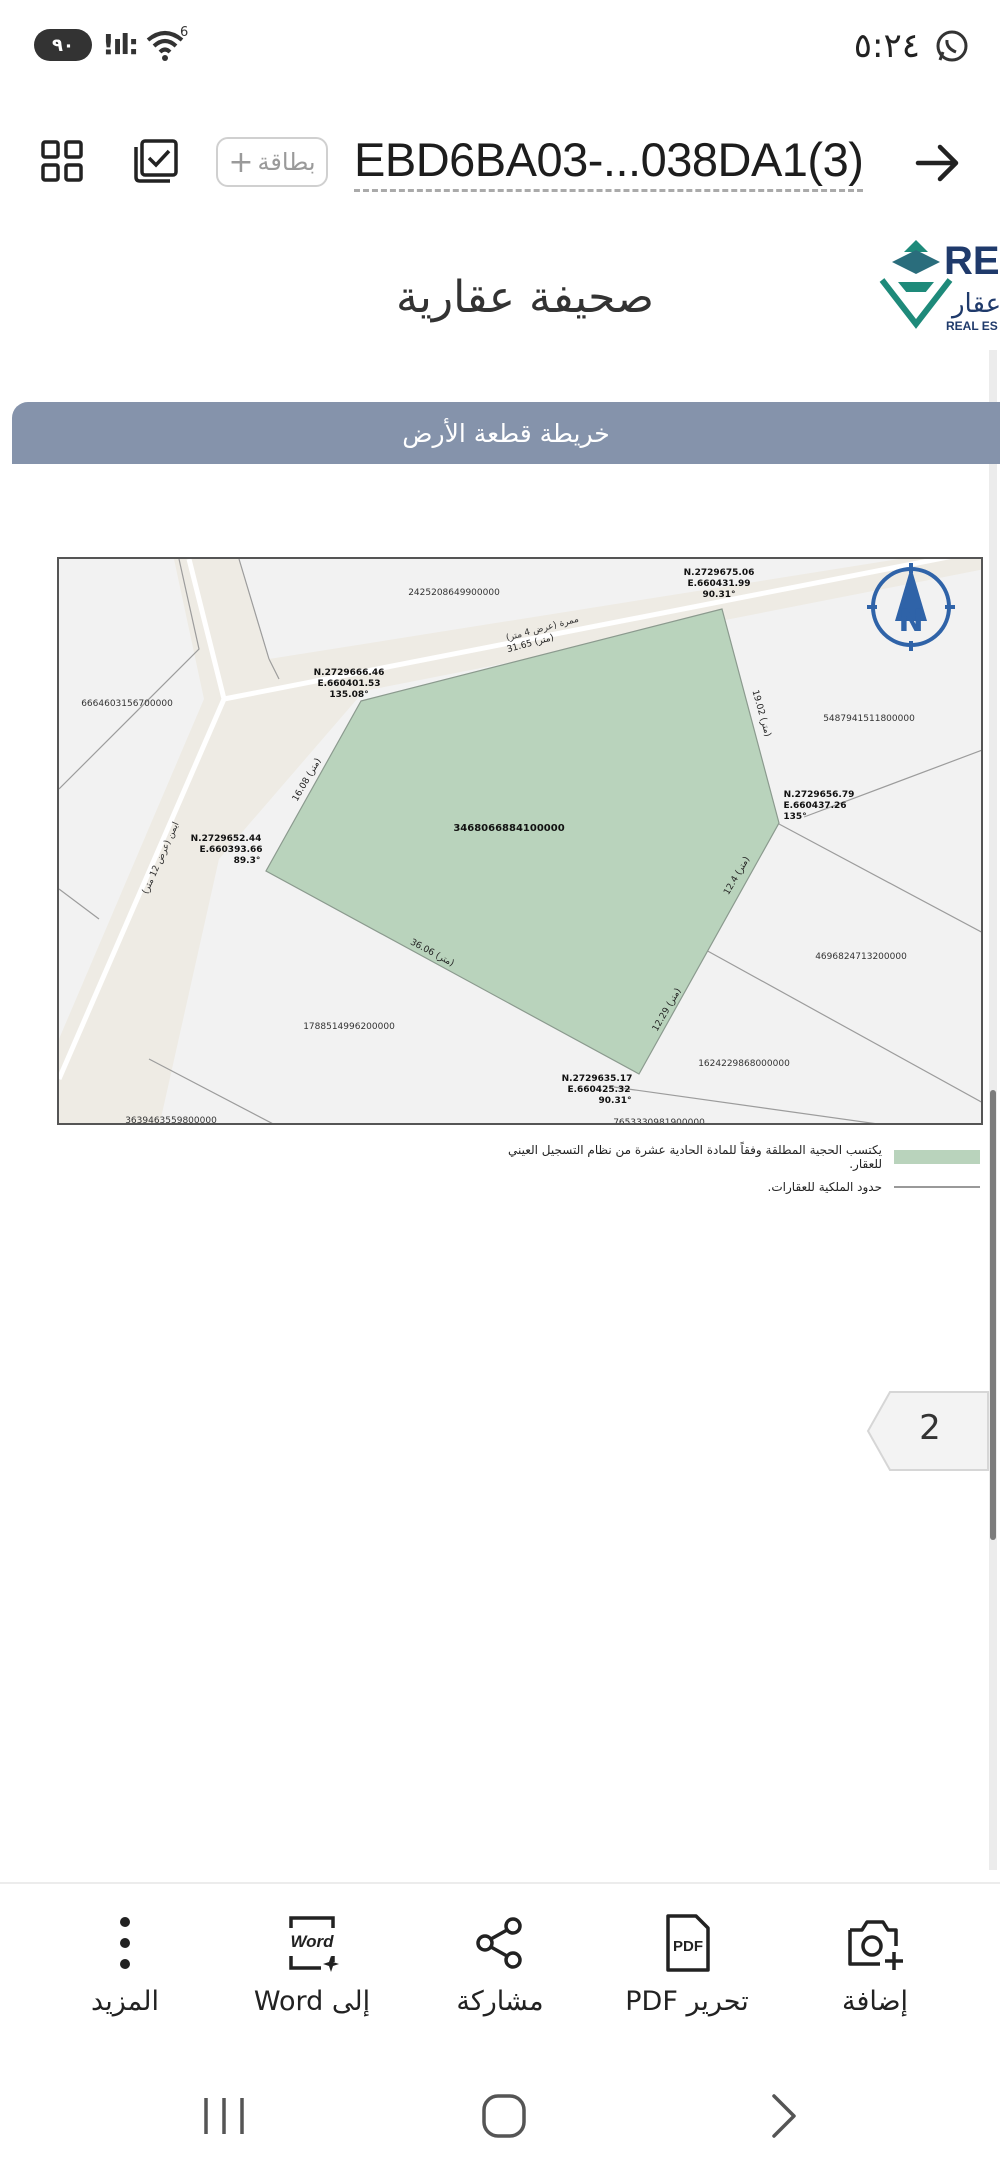 This screenshot has height=2166, width=1000. Describe the element at coordinates (247, 861) in the screenshot. I see `point-angle: 89.3°` at that location.